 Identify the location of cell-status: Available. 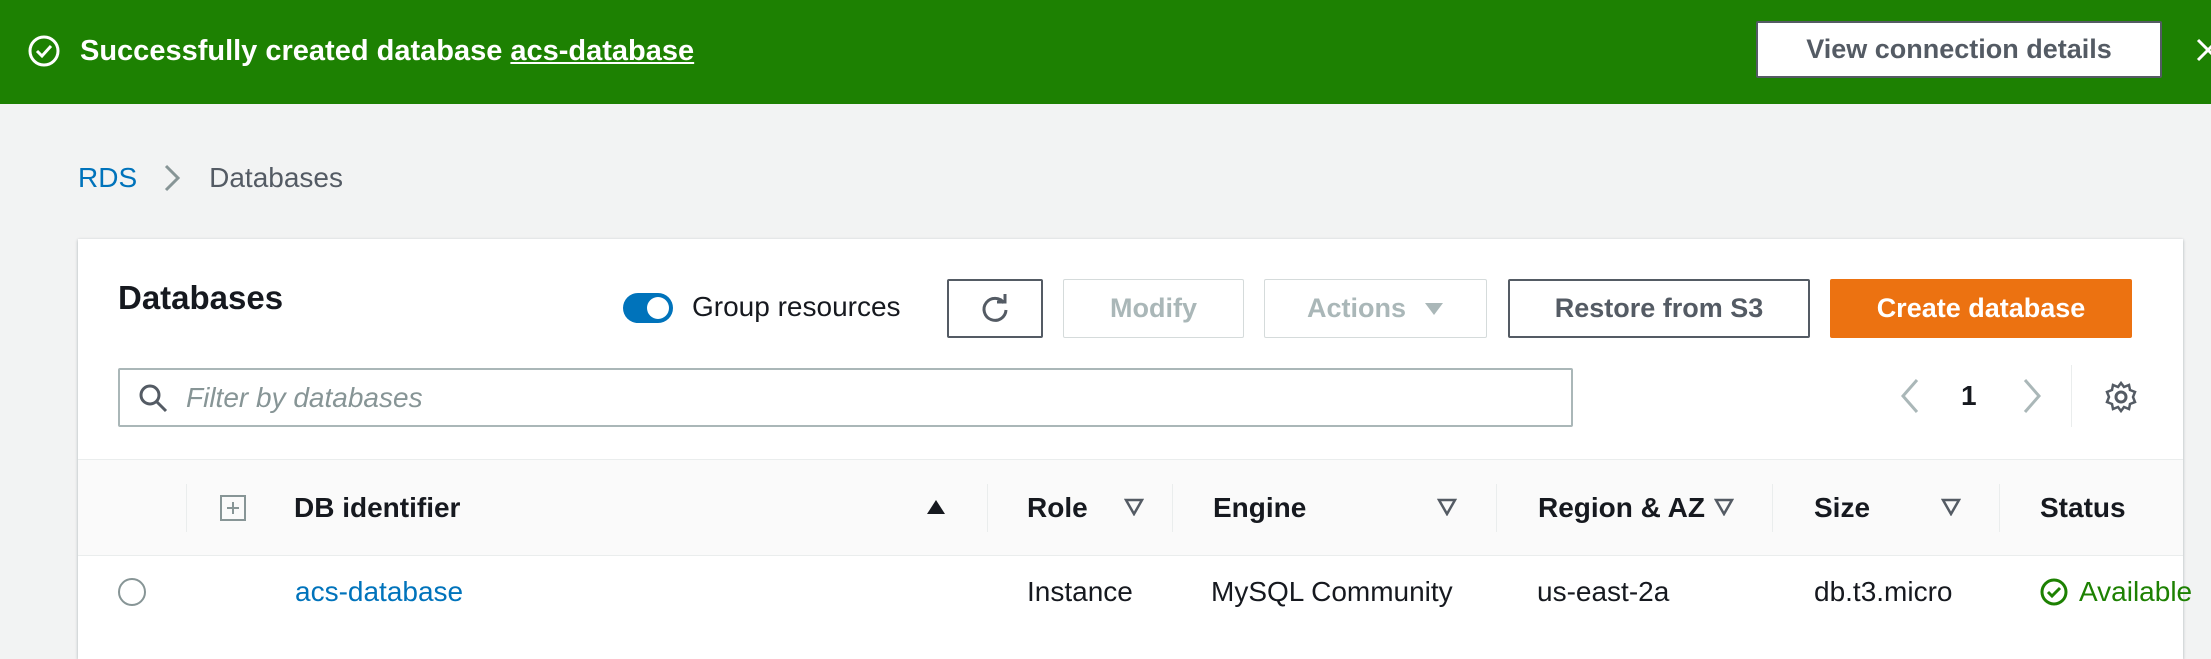
(2115, 592).